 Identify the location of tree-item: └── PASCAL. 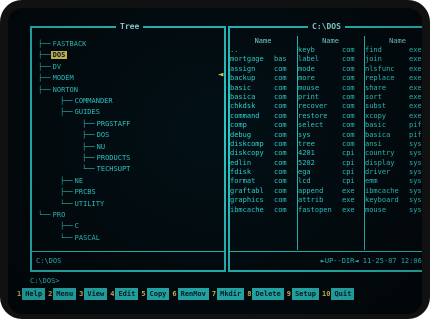
(81, 238).